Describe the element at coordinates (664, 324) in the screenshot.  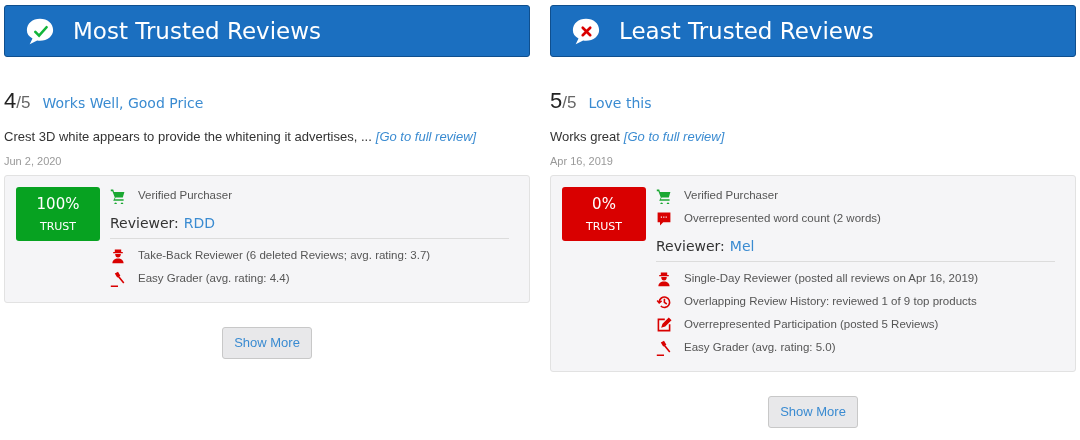
I see `edit-icon` at that location.